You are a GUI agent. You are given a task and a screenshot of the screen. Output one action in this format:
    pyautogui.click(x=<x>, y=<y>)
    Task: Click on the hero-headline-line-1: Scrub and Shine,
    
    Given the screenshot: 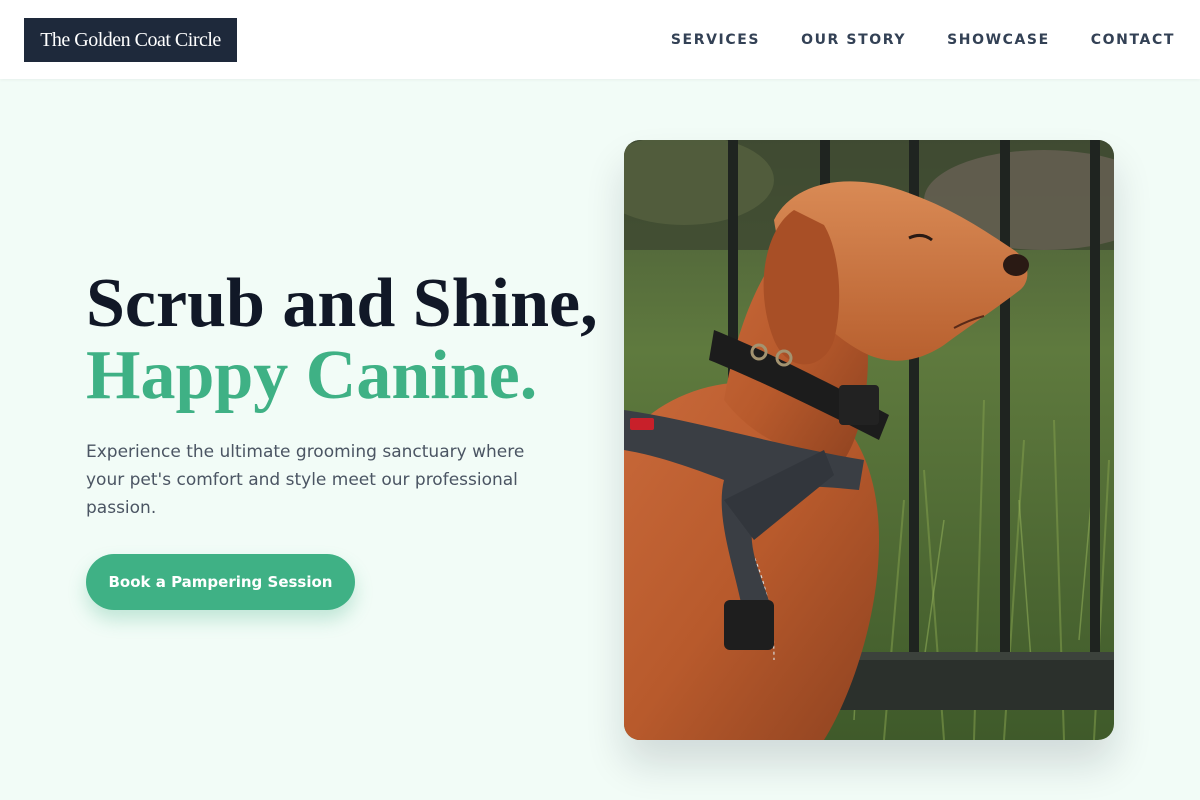 What is the action you would take?
    pyautogui.click(x=342, y=303)
    